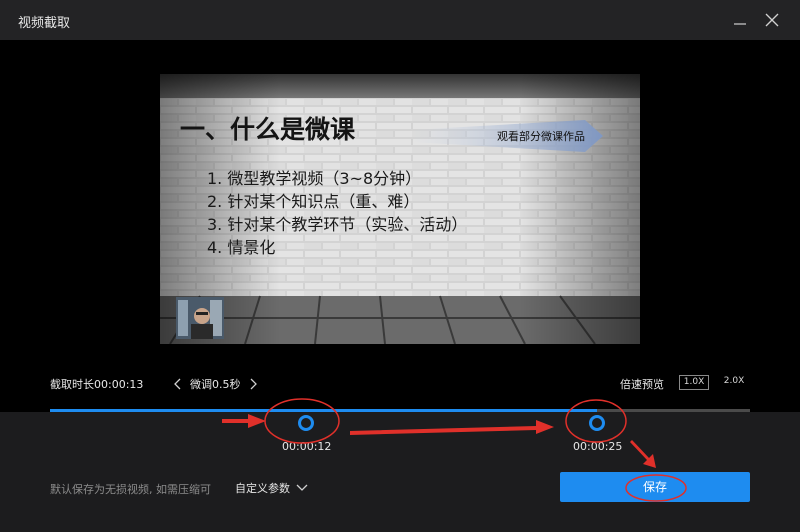 The image size is (800, 532). What do you see at coordinates (337, 224) in the screenshot?
I see `slide-point-3: 3. 针对某个教学环节（实验、活动）` at bounding box center [337, 224].